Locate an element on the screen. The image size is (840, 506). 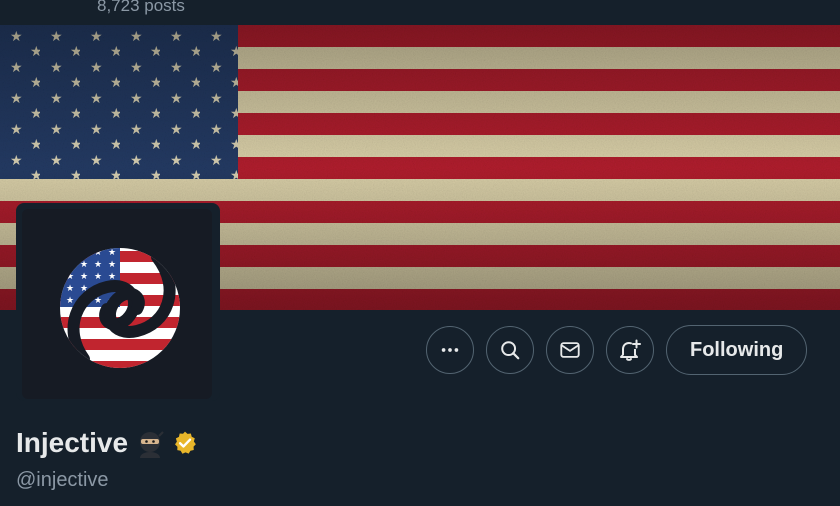
notify-button is located at coordinates (630, 350).